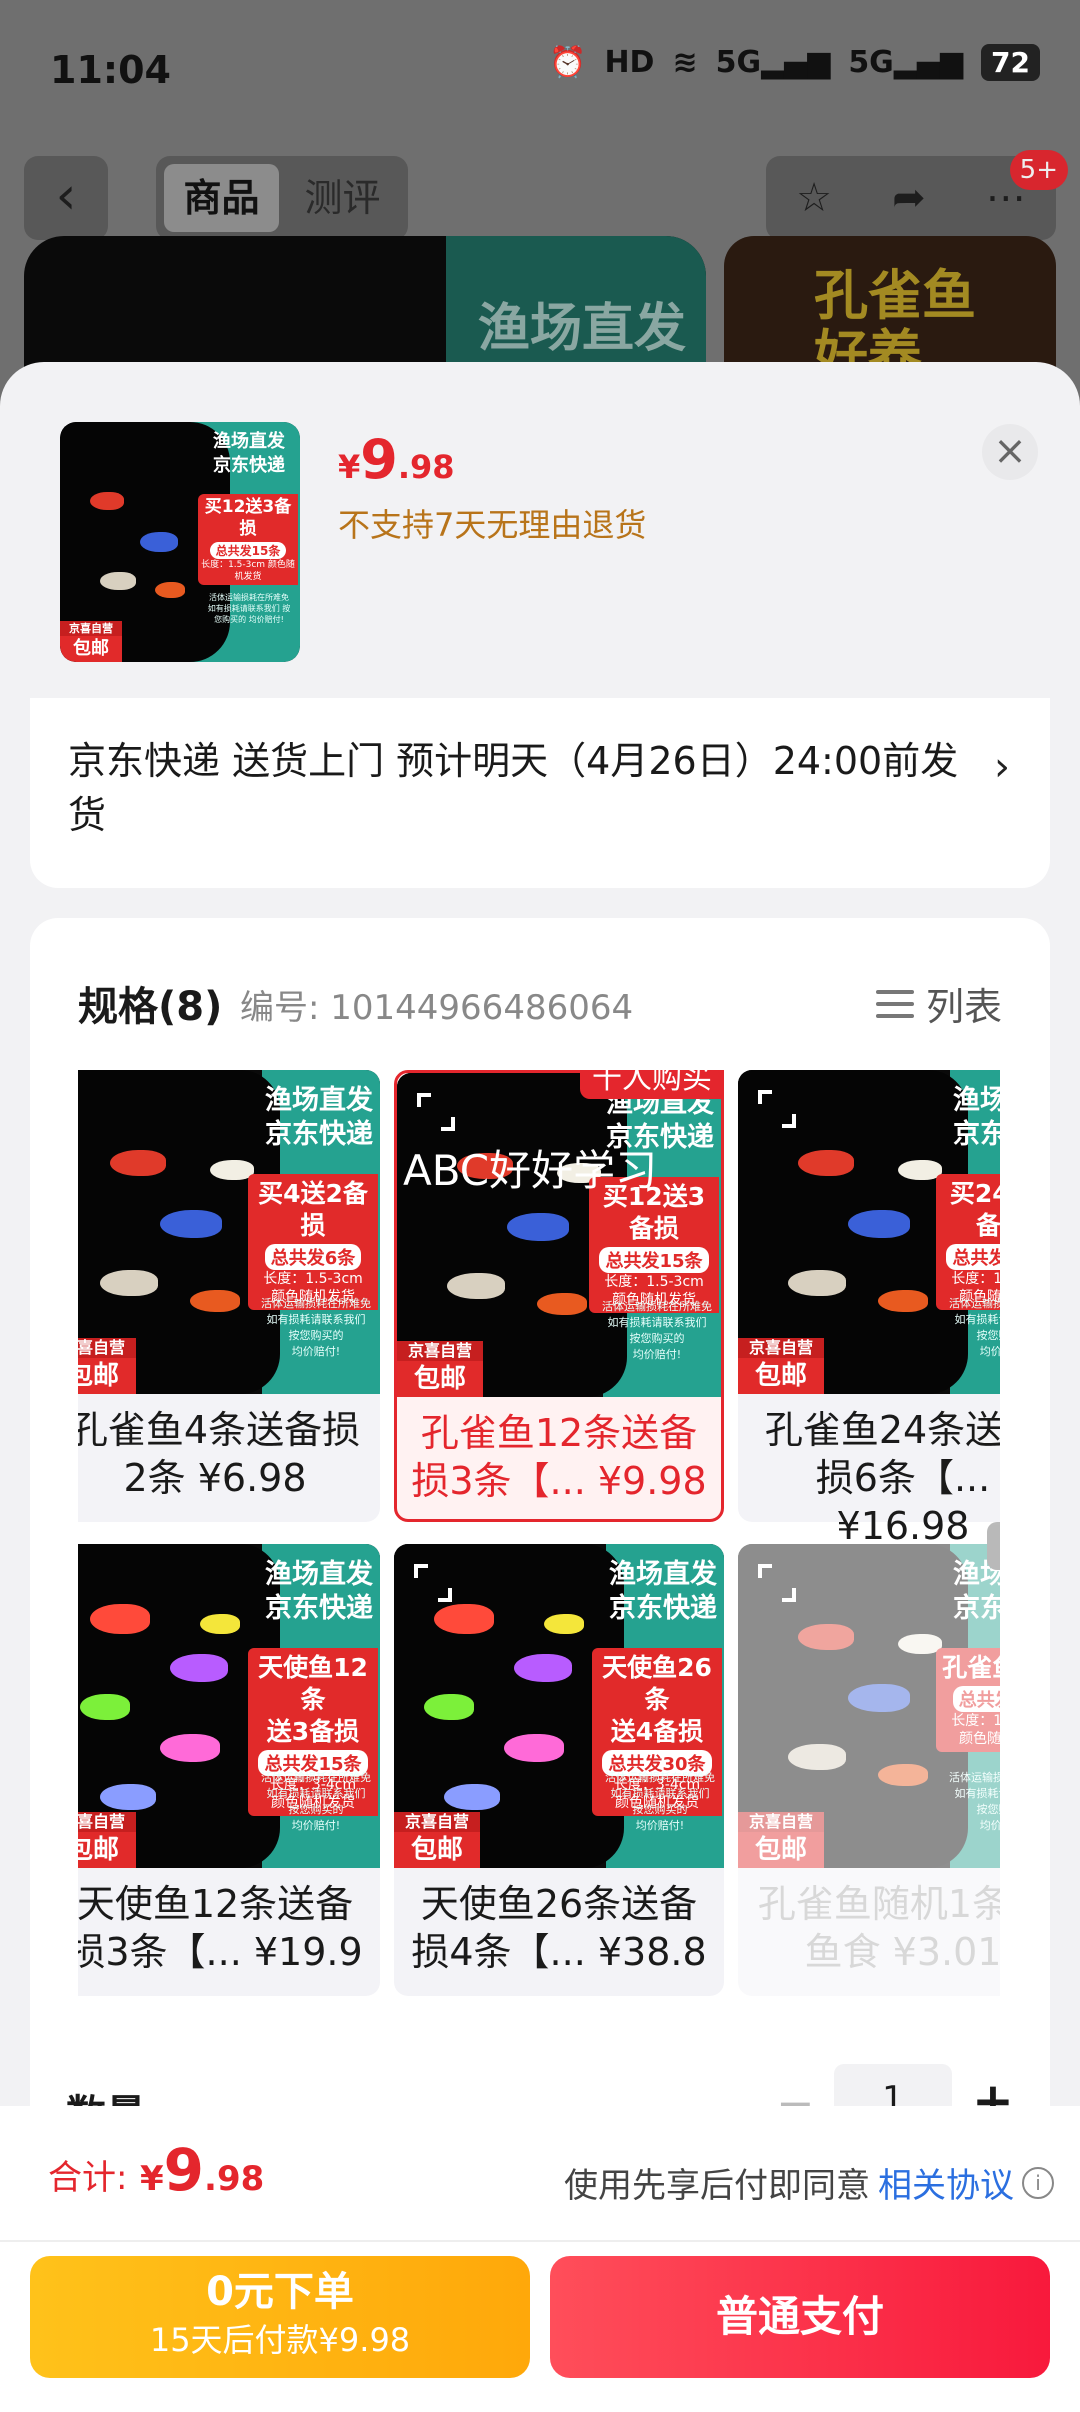  Describe the element at coordinates (581, 329) in the screenshot. I see `banner-text: 渔场直发` at that location.